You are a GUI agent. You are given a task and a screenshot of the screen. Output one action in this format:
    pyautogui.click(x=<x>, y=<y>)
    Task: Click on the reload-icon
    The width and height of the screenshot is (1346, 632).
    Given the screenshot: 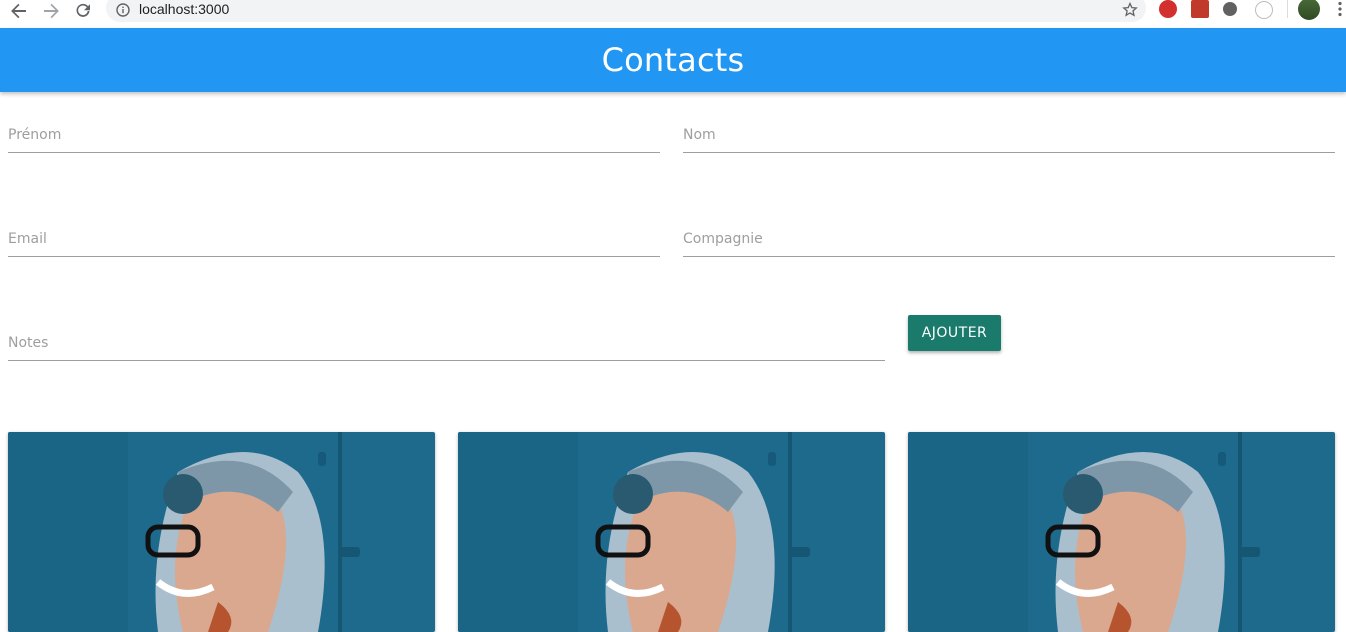 What is the action you would take?
    pyautogui.click(x=83, y=10)
    